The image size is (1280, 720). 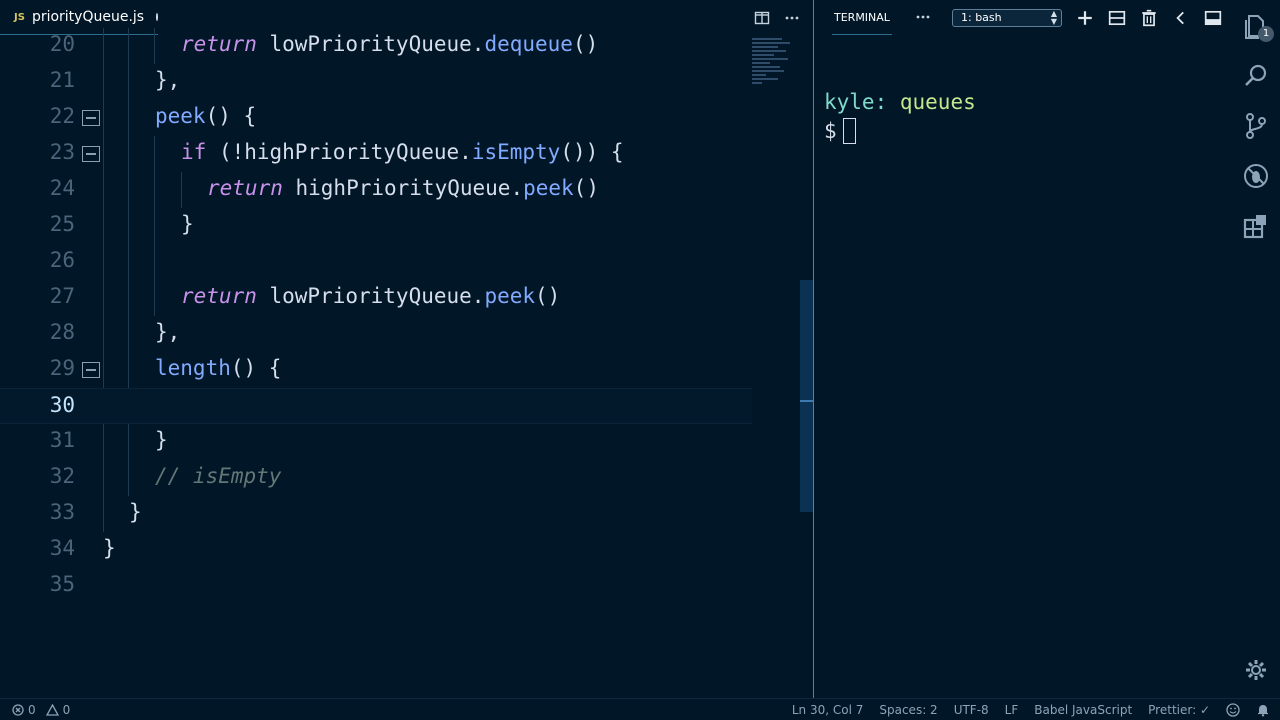 What do you see at coordinates (1179, 710) in the screenshot?
I see `formatter-status: Prettier: ✓` at bounding box center [1179, 710].